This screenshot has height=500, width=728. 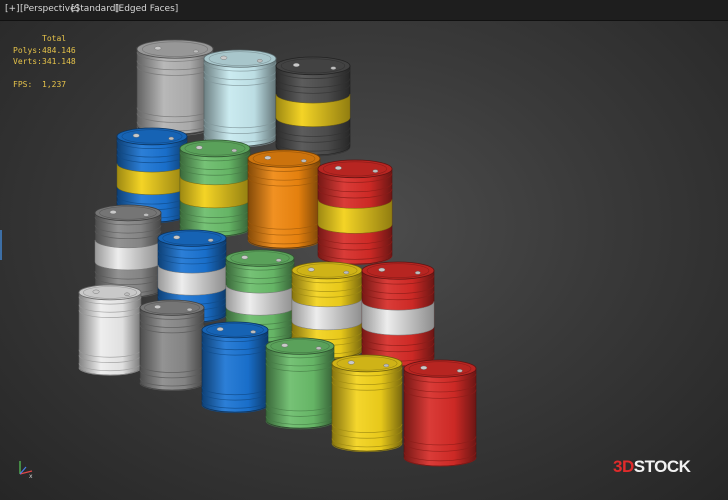 I want to click on svg-text: x, so click(x=31, y=476).